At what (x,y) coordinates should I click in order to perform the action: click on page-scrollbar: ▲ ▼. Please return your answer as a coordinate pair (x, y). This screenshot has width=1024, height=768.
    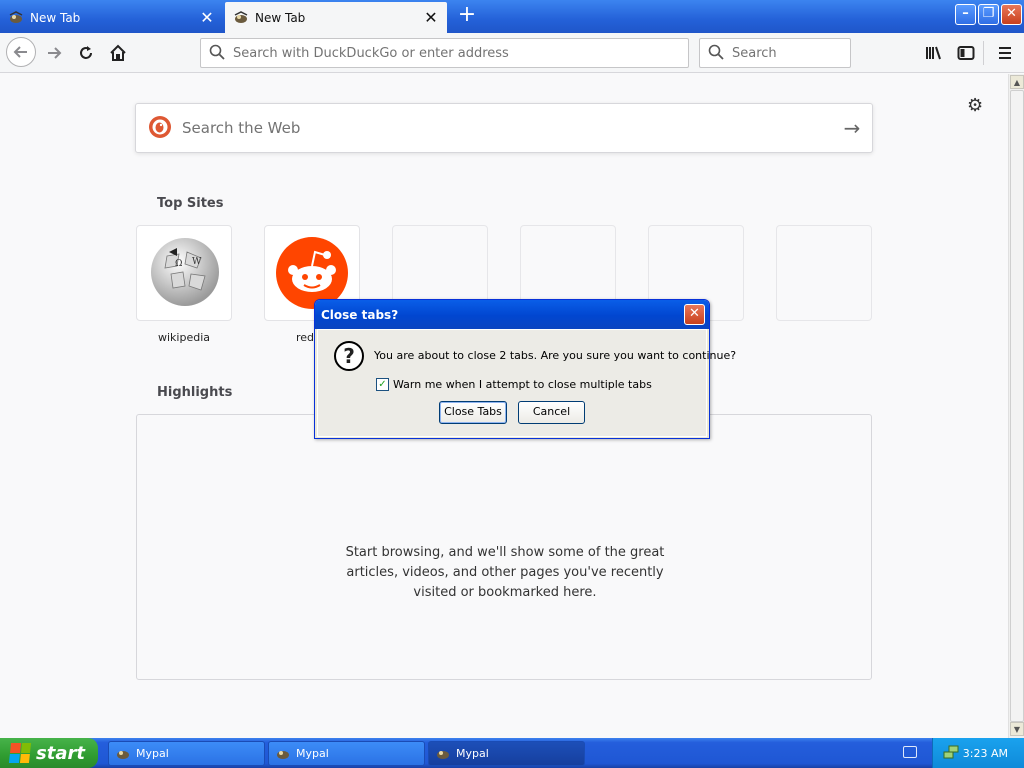
    Looking at the image, I should click on (1016, 406).